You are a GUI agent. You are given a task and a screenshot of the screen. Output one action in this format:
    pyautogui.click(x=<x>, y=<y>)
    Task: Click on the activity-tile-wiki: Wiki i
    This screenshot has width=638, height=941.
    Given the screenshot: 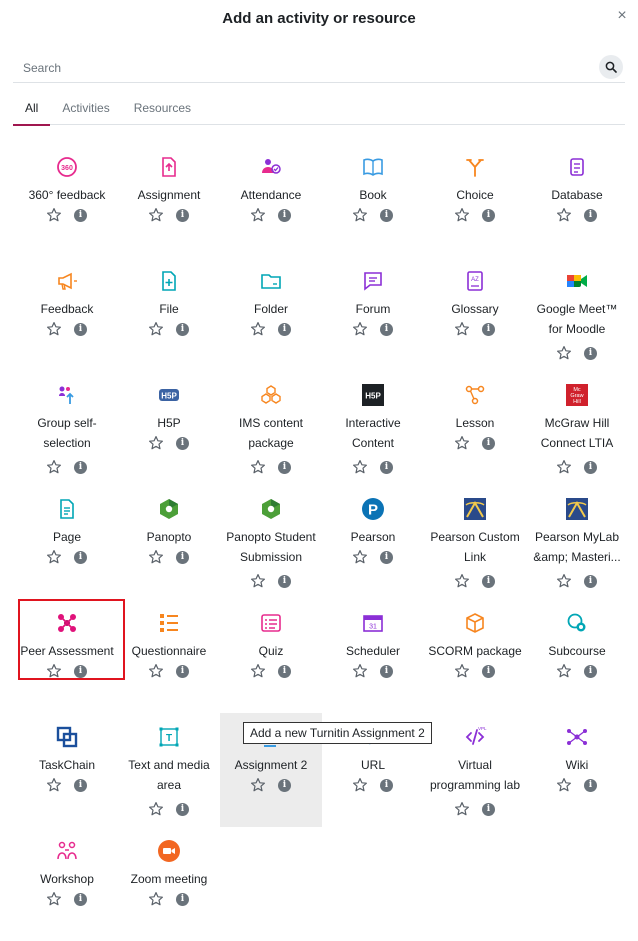 What is the action you would take?
    pyautogui.click(x=577, y=770)
    